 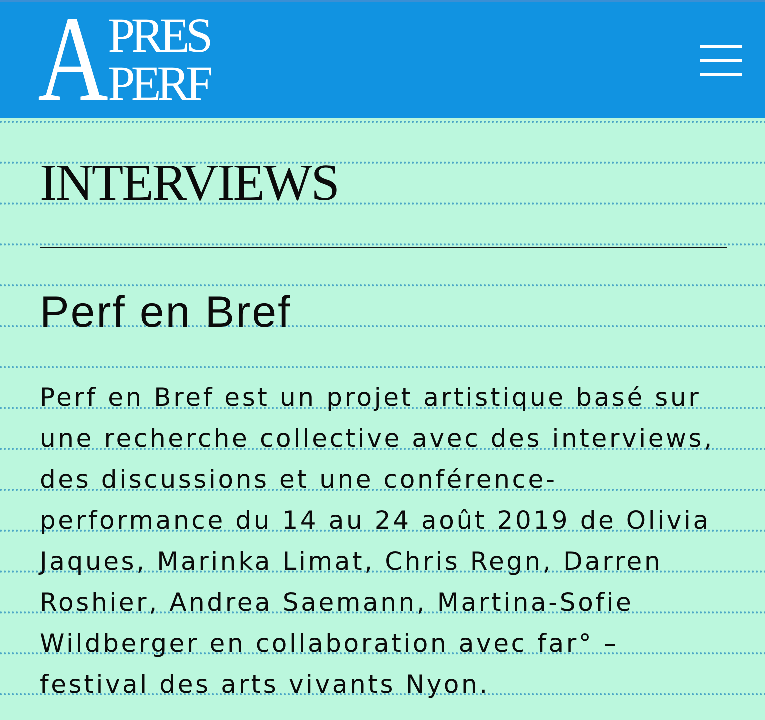 What do you see at coordinates (189, 184) in the screenshot?
I see `section-title: INTERVIEWS` at bounding box center [189, 184].